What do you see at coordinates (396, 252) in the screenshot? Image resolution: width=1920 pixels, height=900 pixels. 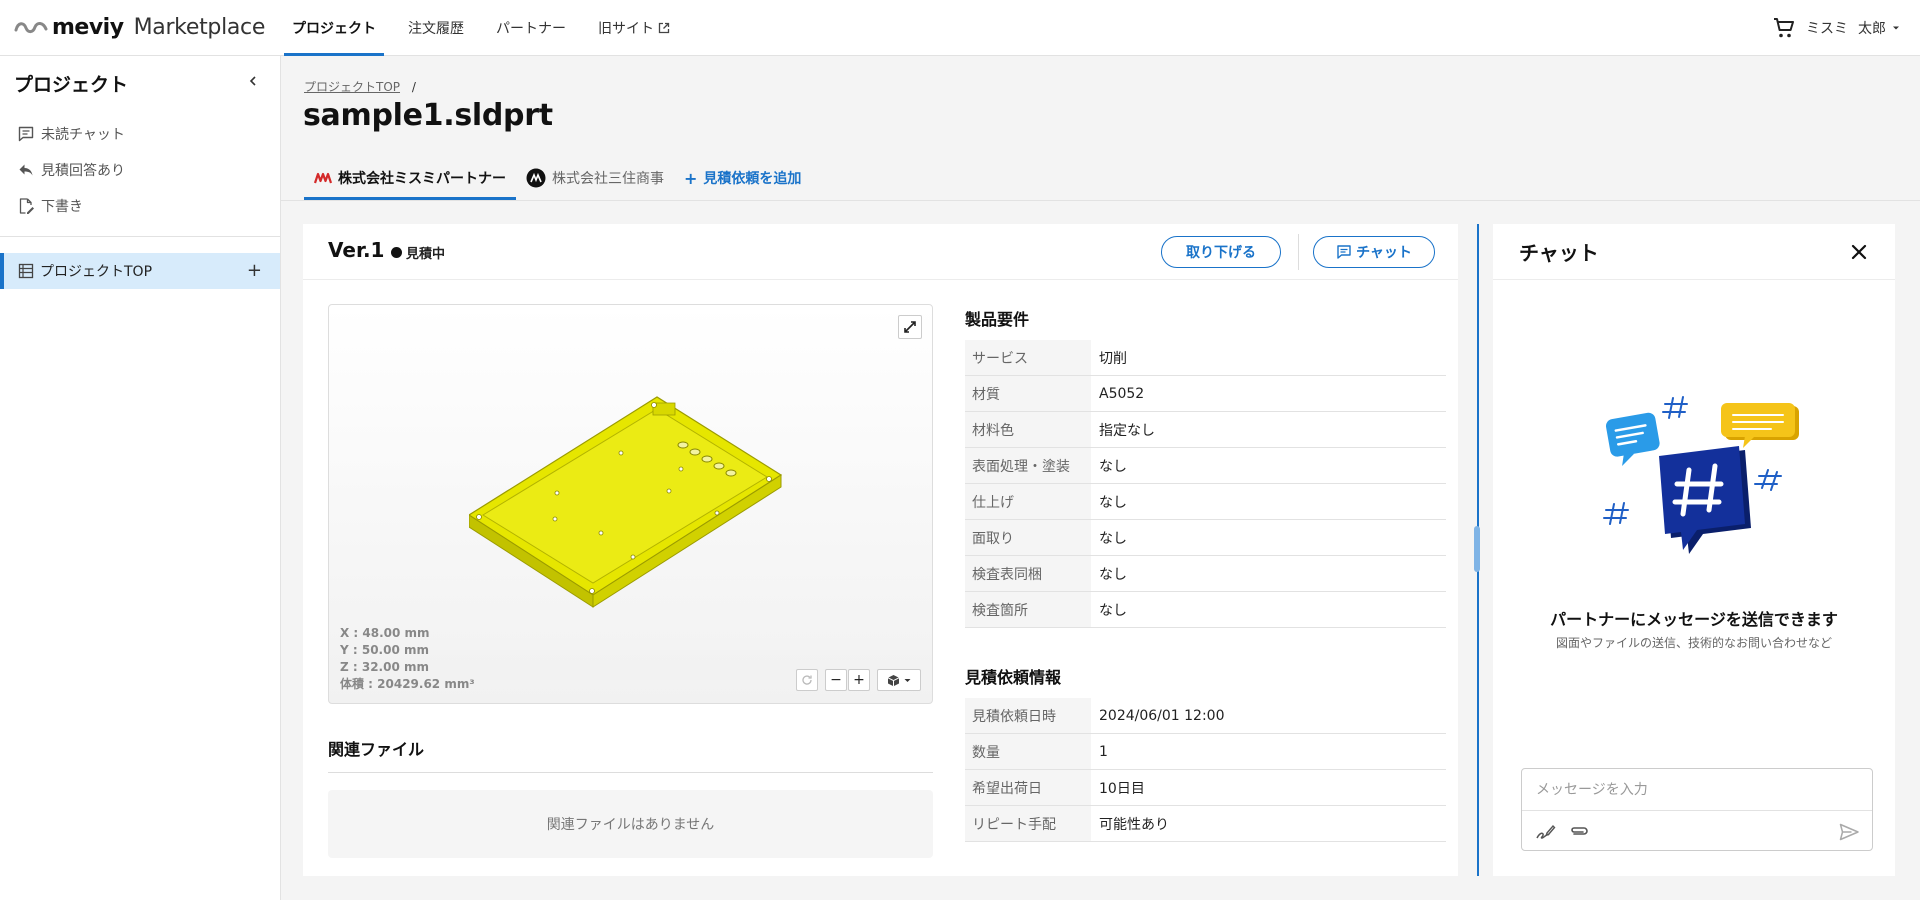 I see `status-dot-icon` at bounding box center [396, 252].